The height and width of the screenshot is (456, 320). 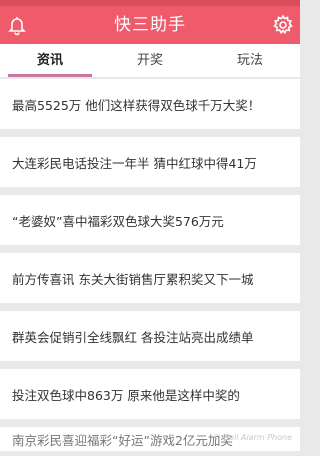 I want to click on tab-how-to-play: 玩法, so click(x=250, y=60).